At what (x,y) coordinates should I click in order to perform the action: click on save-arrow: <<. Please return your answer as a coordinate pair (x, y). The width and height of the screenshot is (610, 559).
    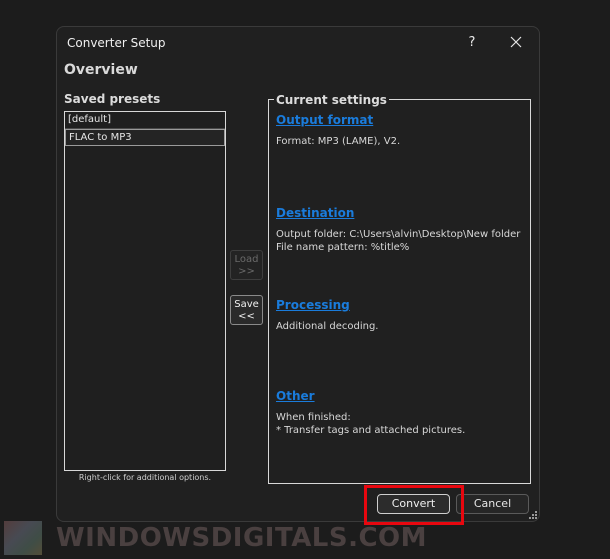
    Looking at the image, I should click on (246, 316).